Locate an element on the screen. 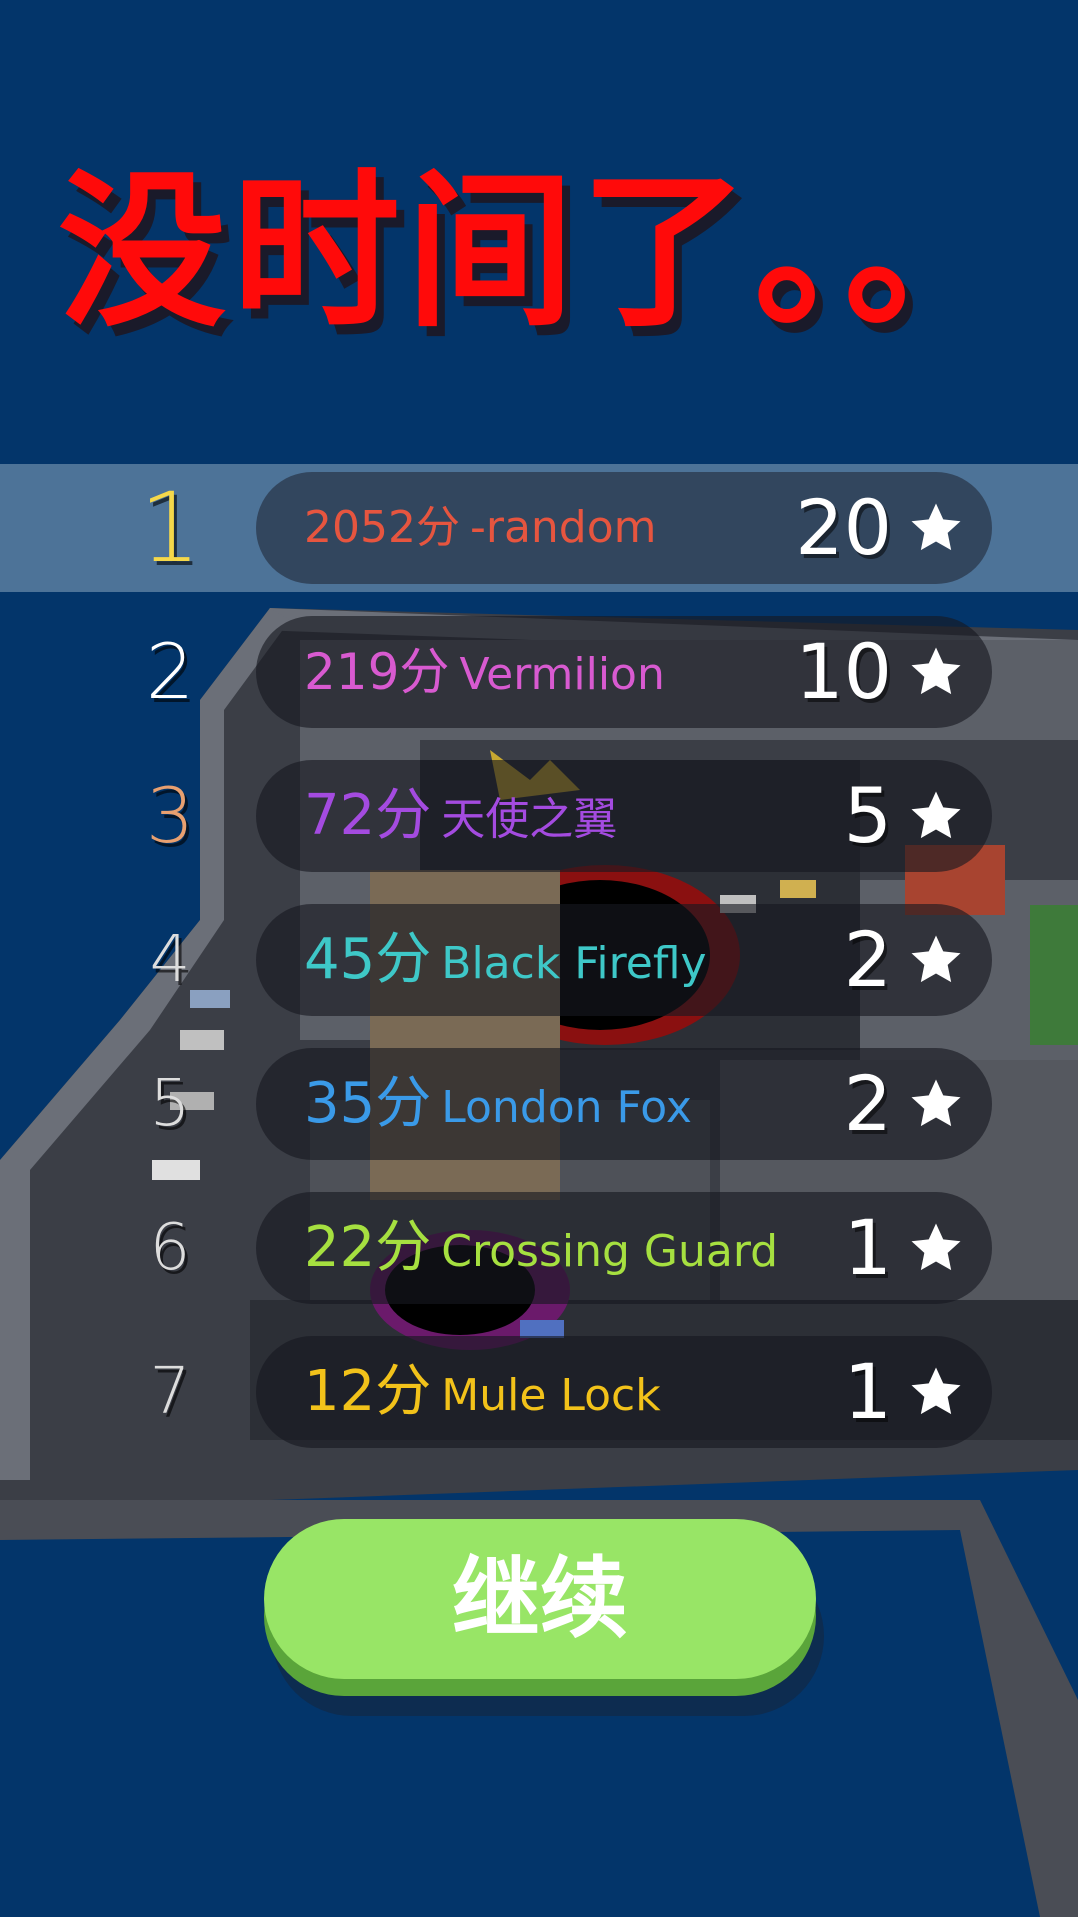  score-text: 45分 Black Firefly is located at coordinates (505, 960).